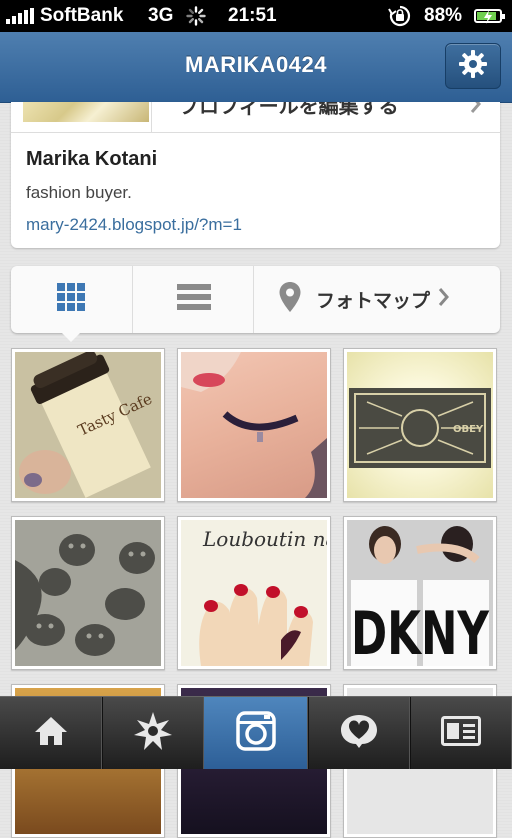 The width and height of the screenshot is (512, 838). I want to click on activity-heart-icon, so click(359, 733).